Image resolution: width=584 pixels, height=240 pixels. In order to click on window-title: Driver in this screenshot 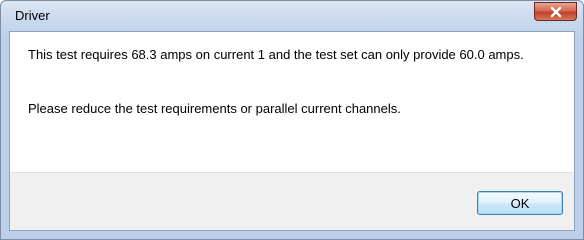, I will do `click(32, 15)`.